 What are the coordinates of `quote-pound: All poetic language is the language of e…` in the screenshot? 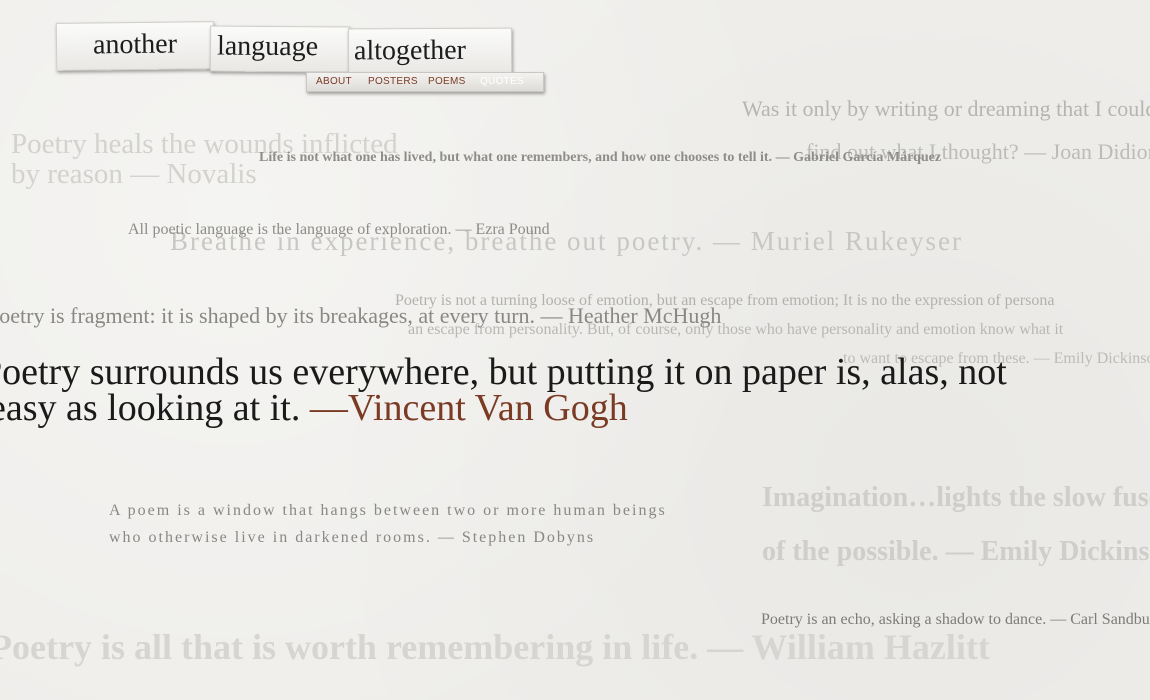 It's located at (339, 229).